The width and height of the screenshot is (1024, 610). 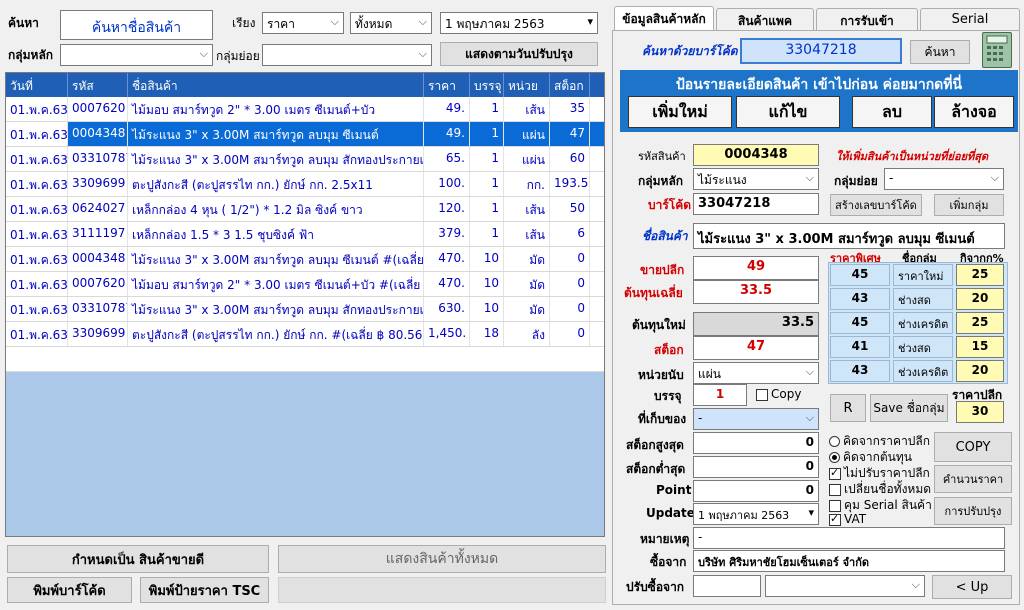 I want to click on col-stock: สต็อก, so click(x=570, y=85).